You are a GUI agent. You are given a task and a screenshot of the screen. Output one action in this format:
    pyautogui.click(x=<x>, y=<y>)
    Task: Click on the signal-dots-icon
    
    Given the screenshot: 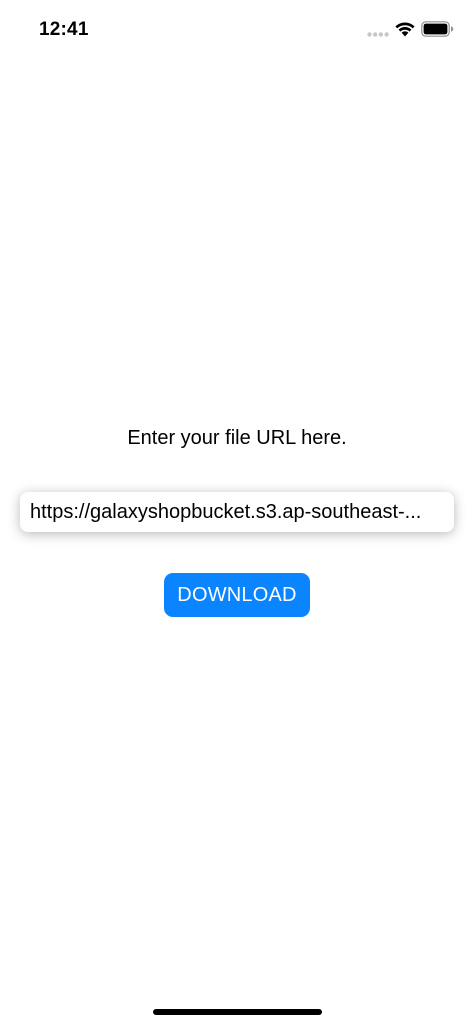 What is the action you would take?
    pyautogui.click(x=378, y=34)
    